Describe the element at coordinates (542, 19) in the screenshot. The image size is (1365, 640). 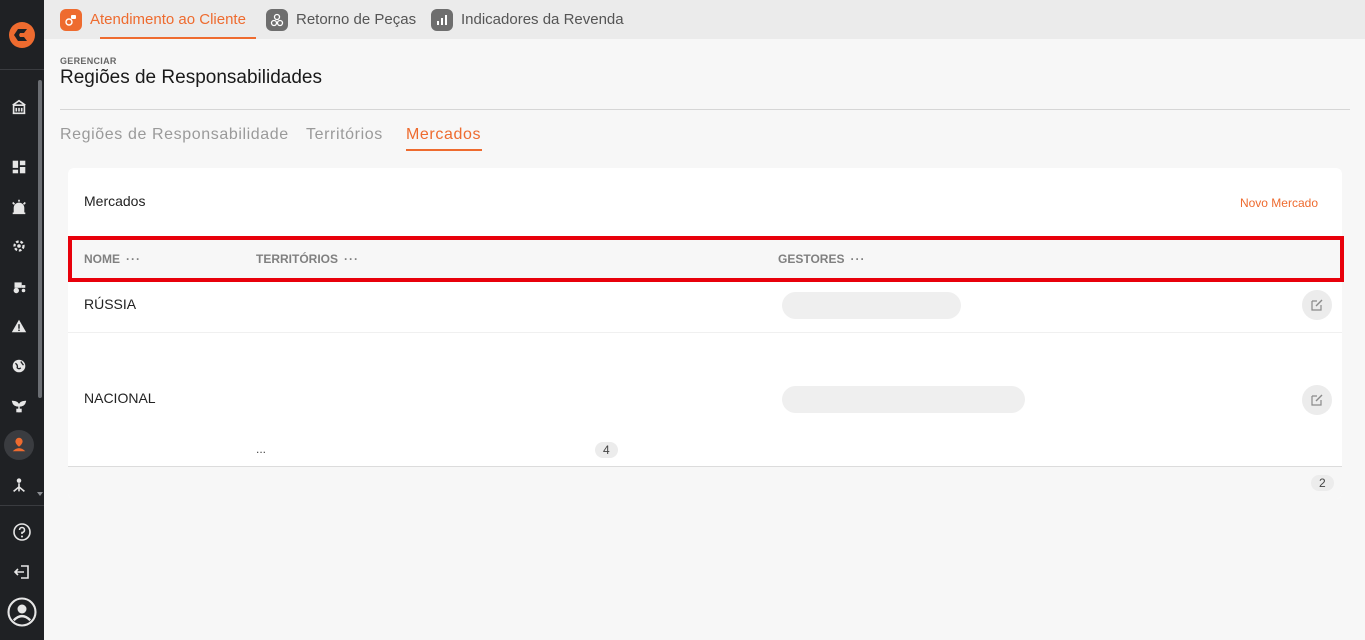
I see `tab-label: Indicadores da Revenda` at that location.